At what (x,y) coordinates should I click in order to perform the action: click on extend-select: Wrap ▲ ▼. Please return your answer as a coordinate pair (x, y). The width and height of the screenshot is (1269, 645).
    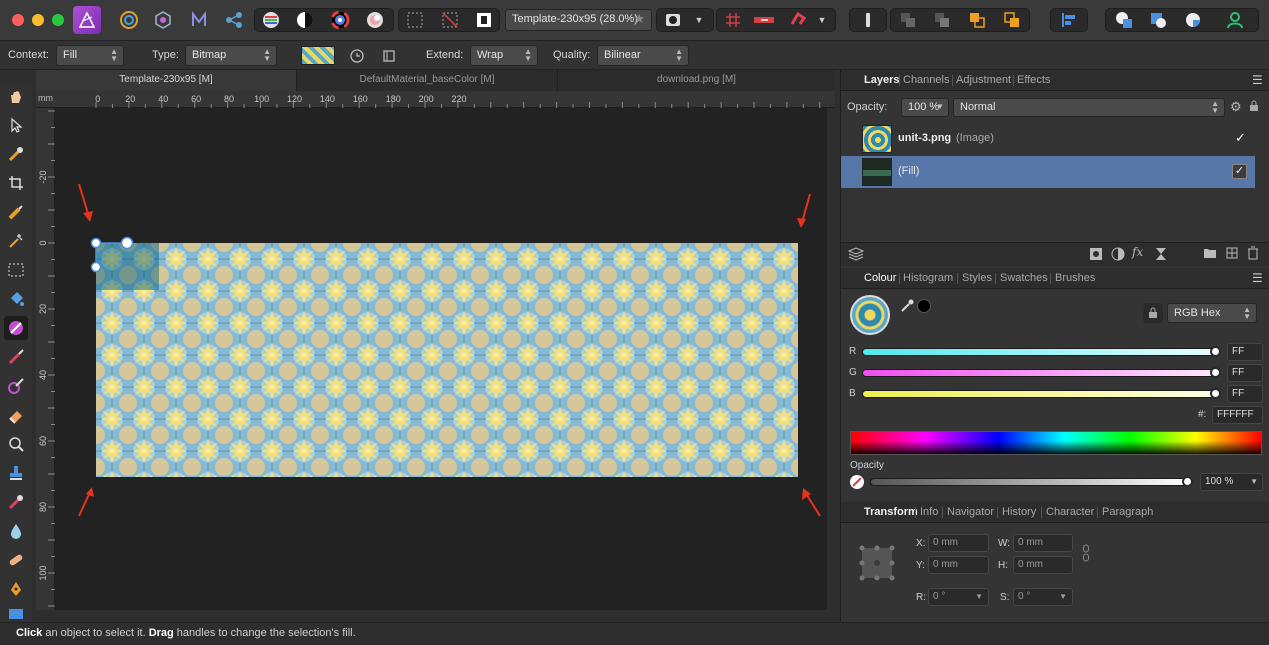
    Looking at the image, I should click on (504, 55).